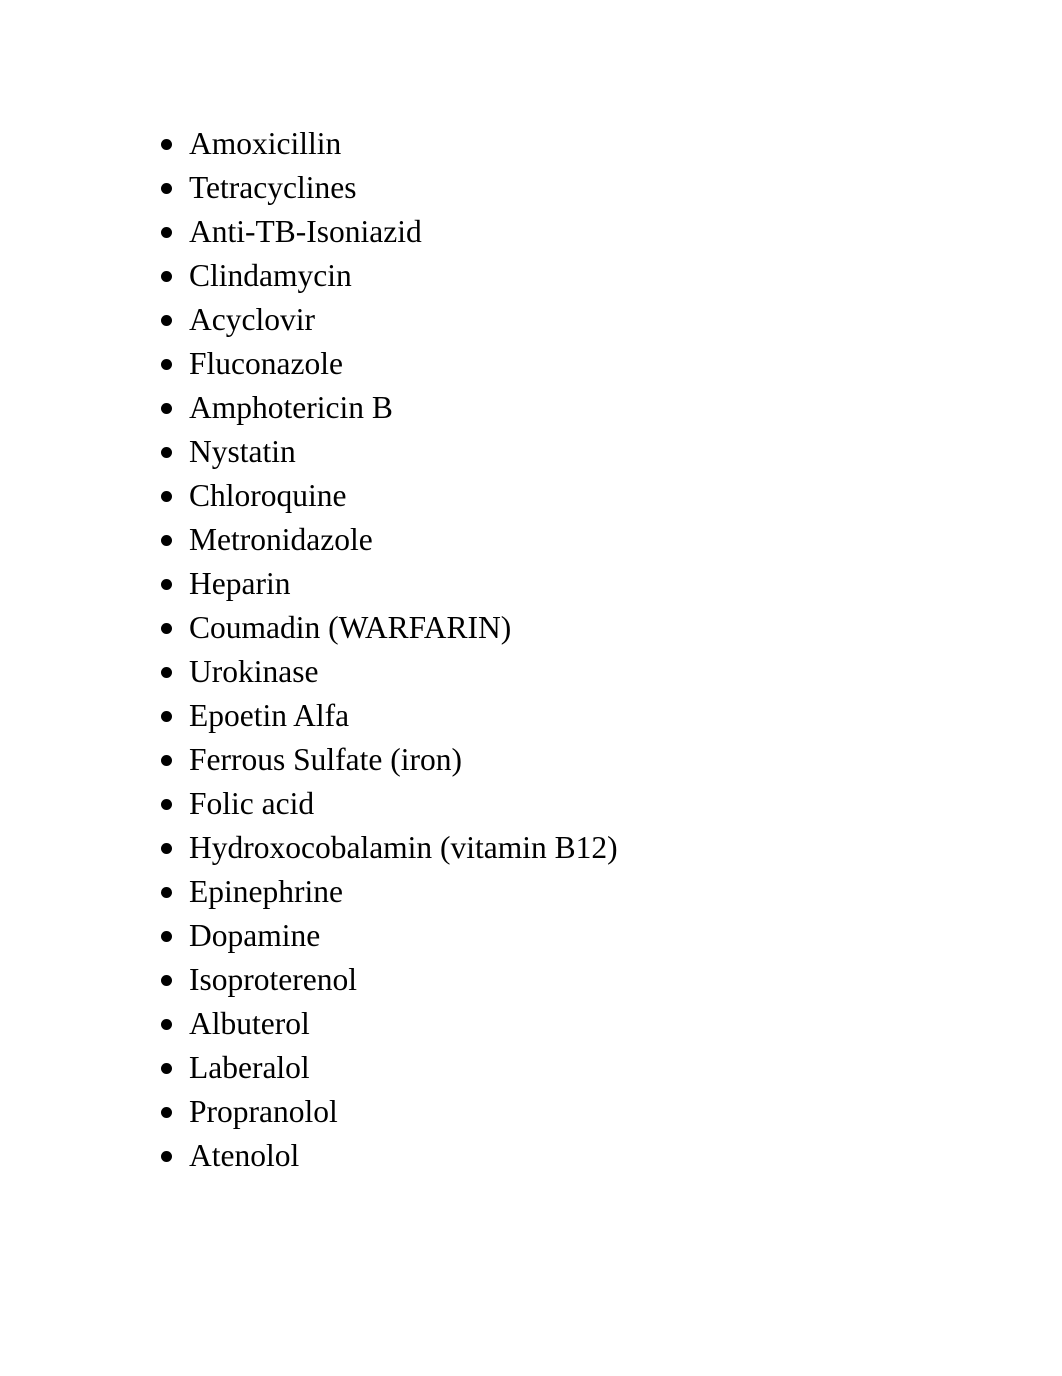  What do you see at coordinates (270, 275) in the screenshot?
I see `list-item-label: Clindamycin` at bounding box center [270, 275].